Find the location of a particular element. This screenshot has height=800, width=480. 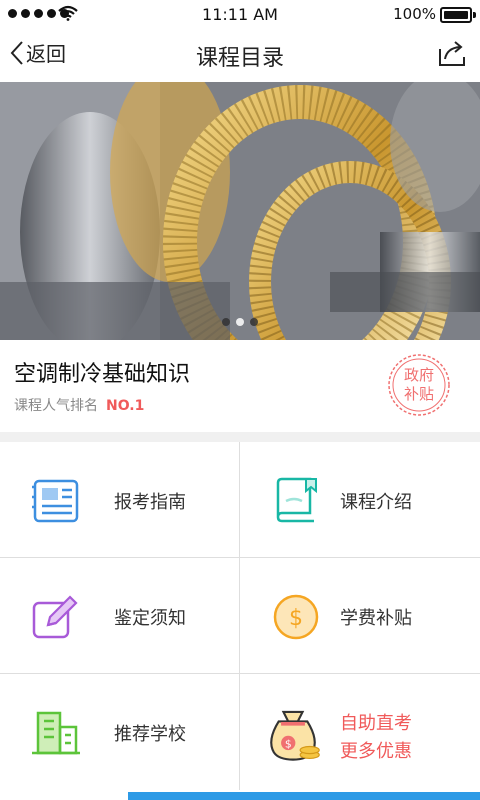

battery-icon is located at coordinates (456, 15).